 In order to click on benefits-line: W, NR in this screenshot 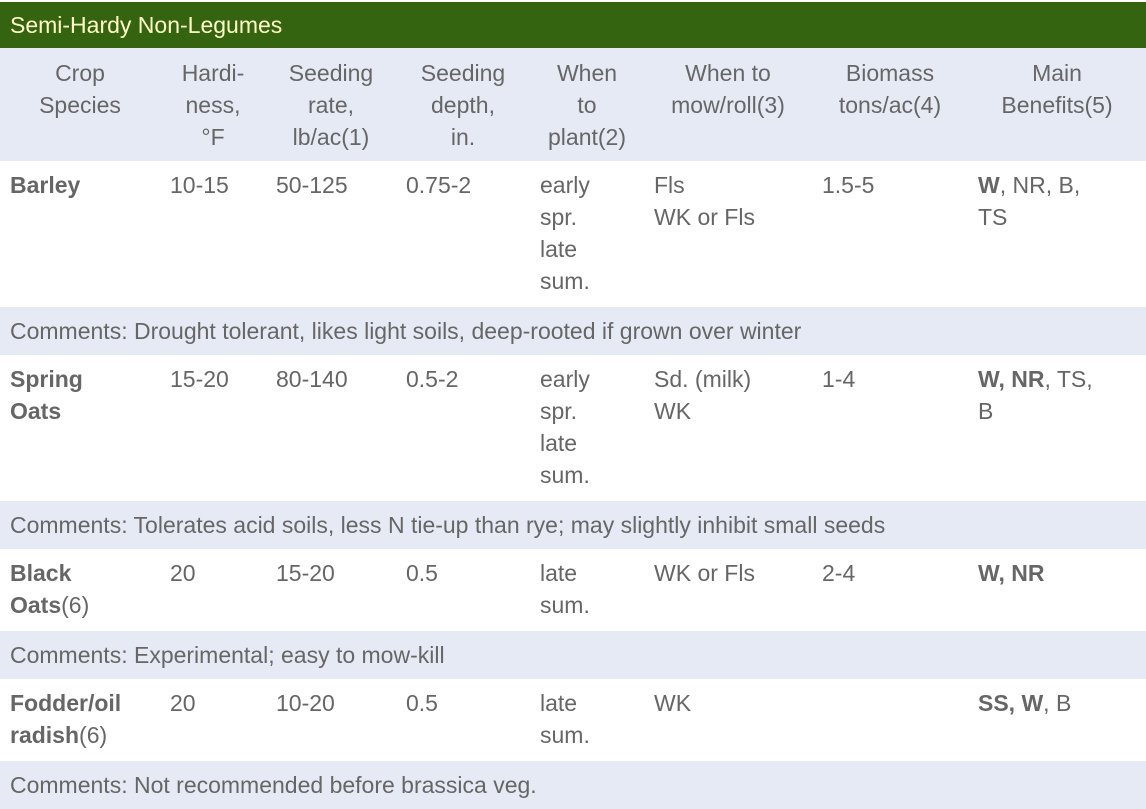, I will do `click(1062, 573)`.